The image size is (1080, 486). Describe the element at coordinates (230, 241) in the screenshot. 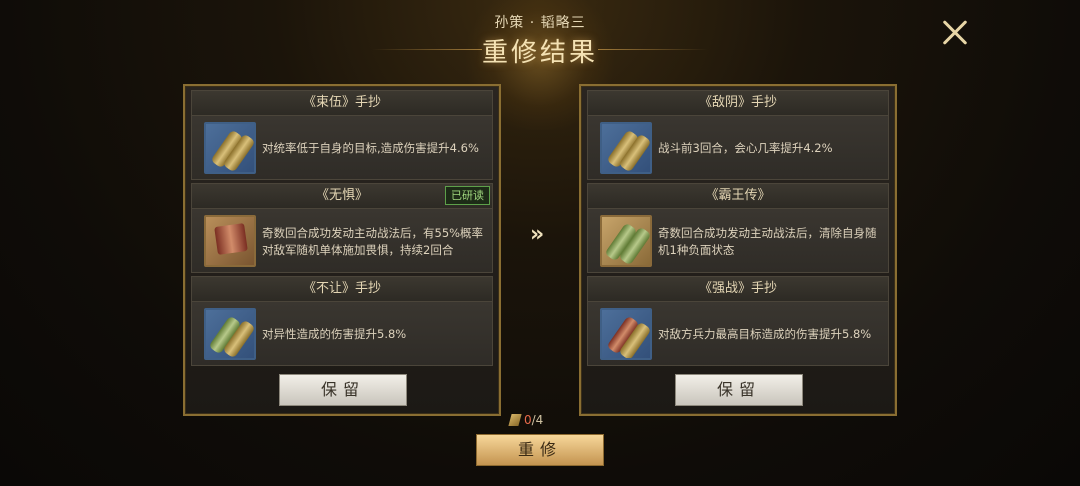

I see `red-book-icon` at that location.